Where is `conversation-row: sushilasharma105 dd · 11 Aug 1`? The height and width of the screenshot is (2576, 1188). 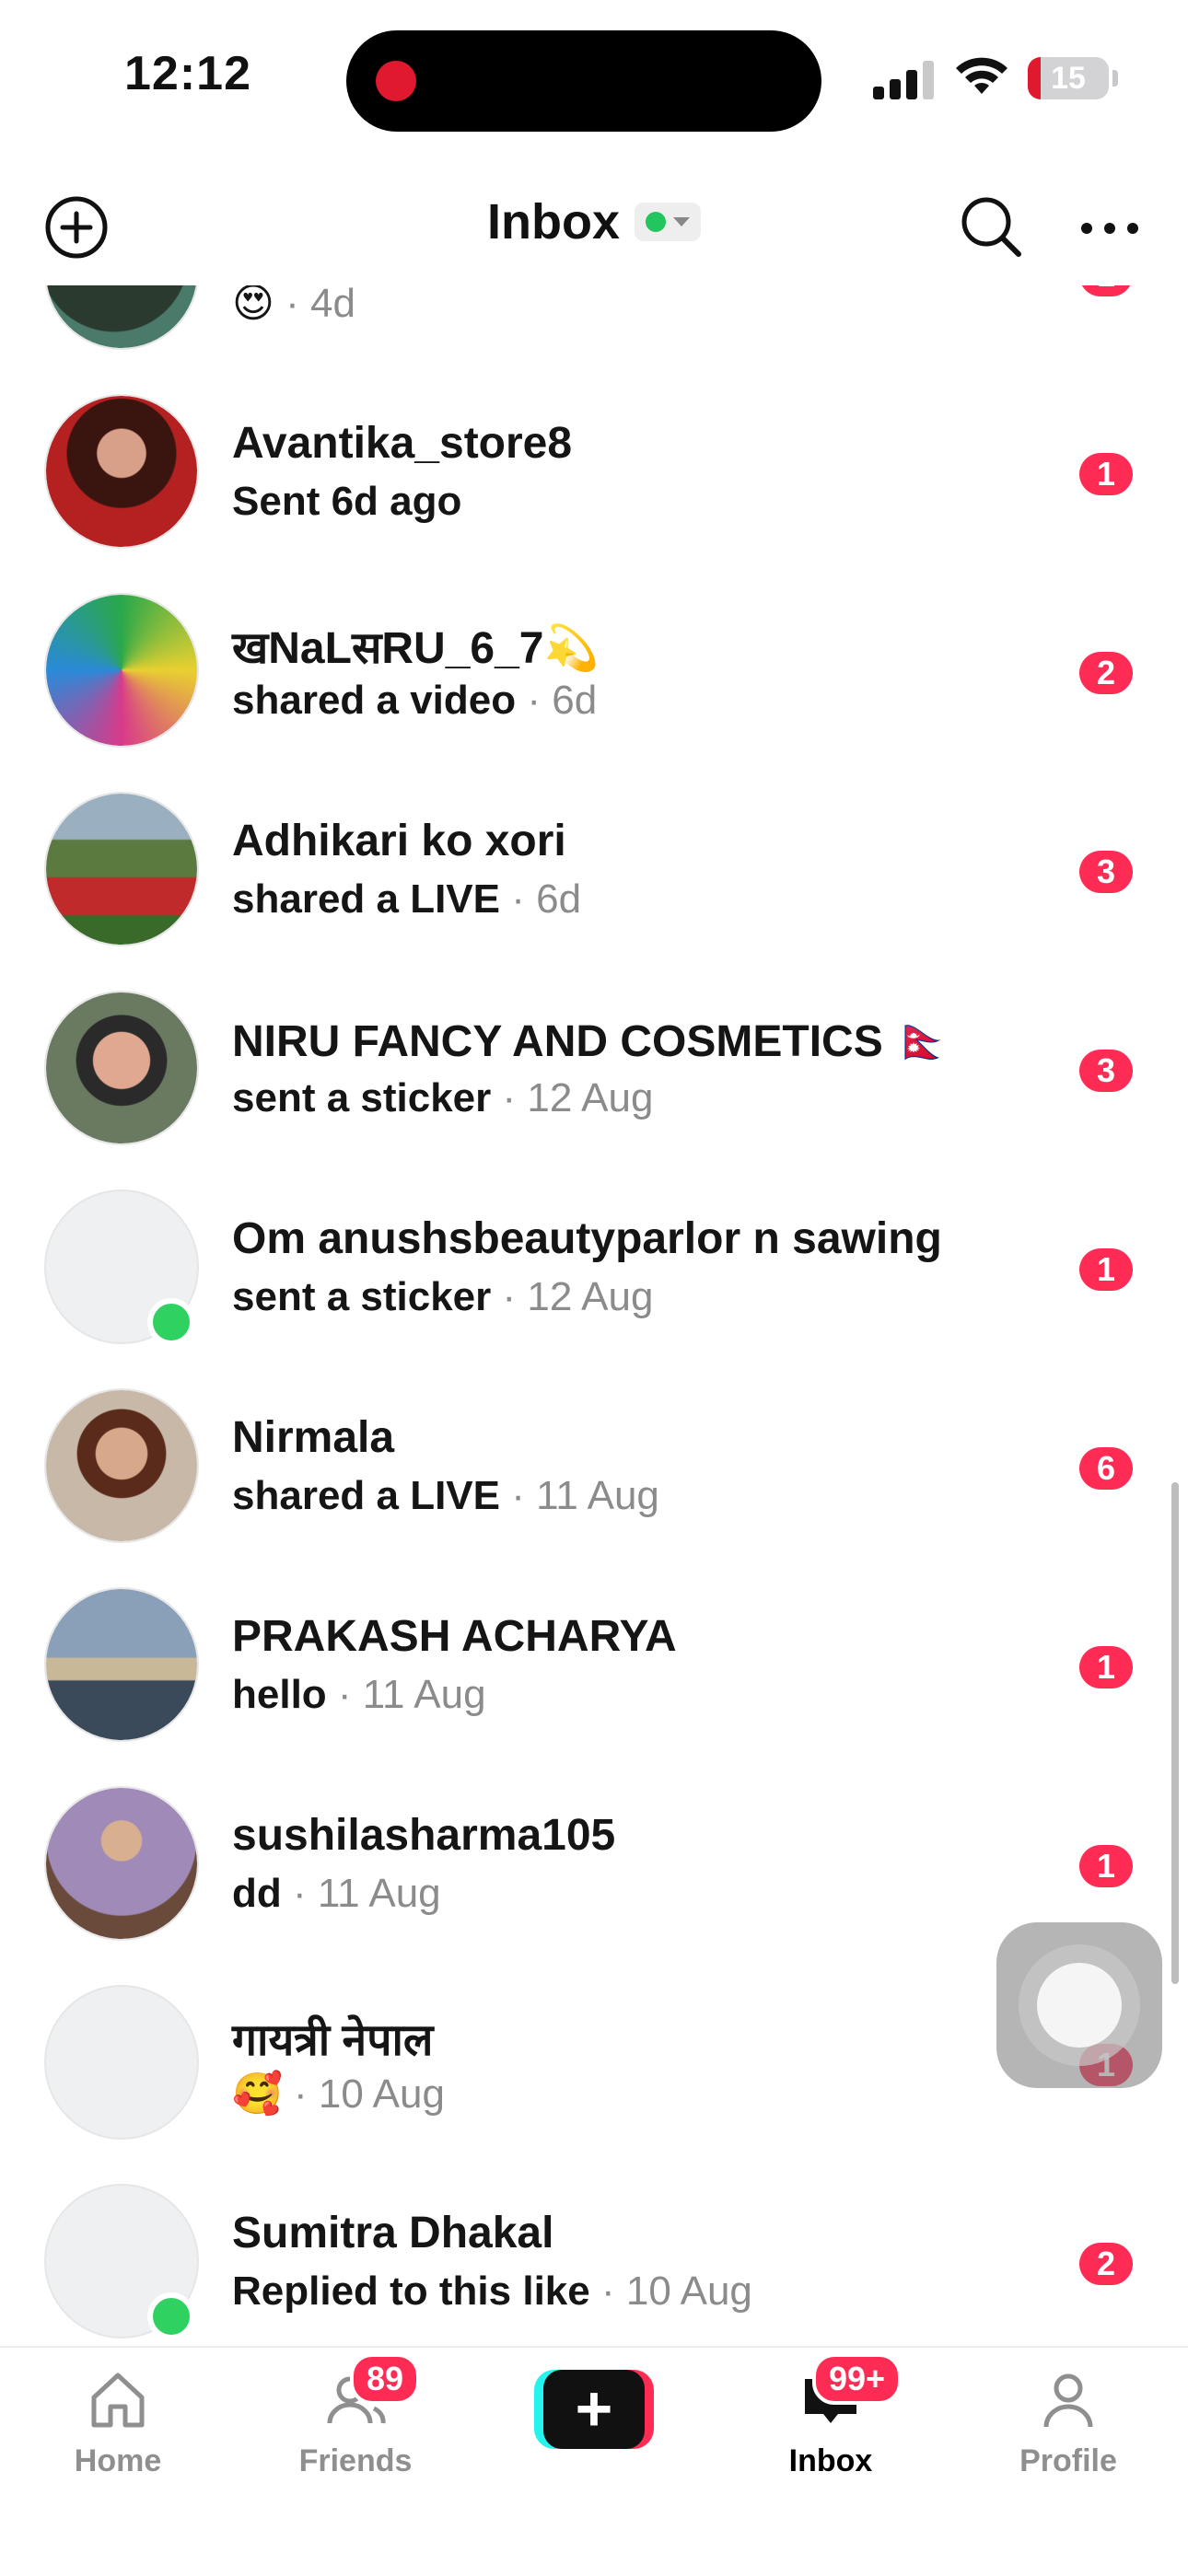
conversation-row: sushilasharma105 dd · 11 Aug 1 is located at coordinates (594, 1856).